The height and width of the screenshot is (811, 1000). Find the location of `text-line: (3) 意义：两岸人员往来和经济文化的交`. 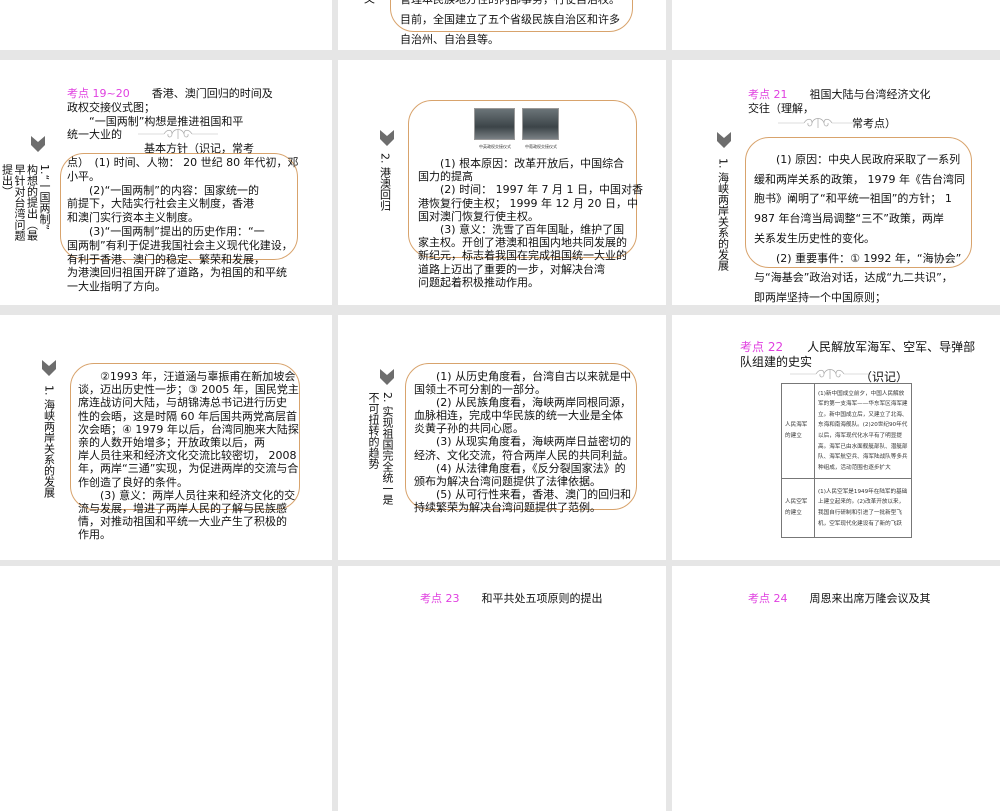

text-line: (3) 意义：两岸人员往来和经济文化的交 is located at coordinates (187, 495).